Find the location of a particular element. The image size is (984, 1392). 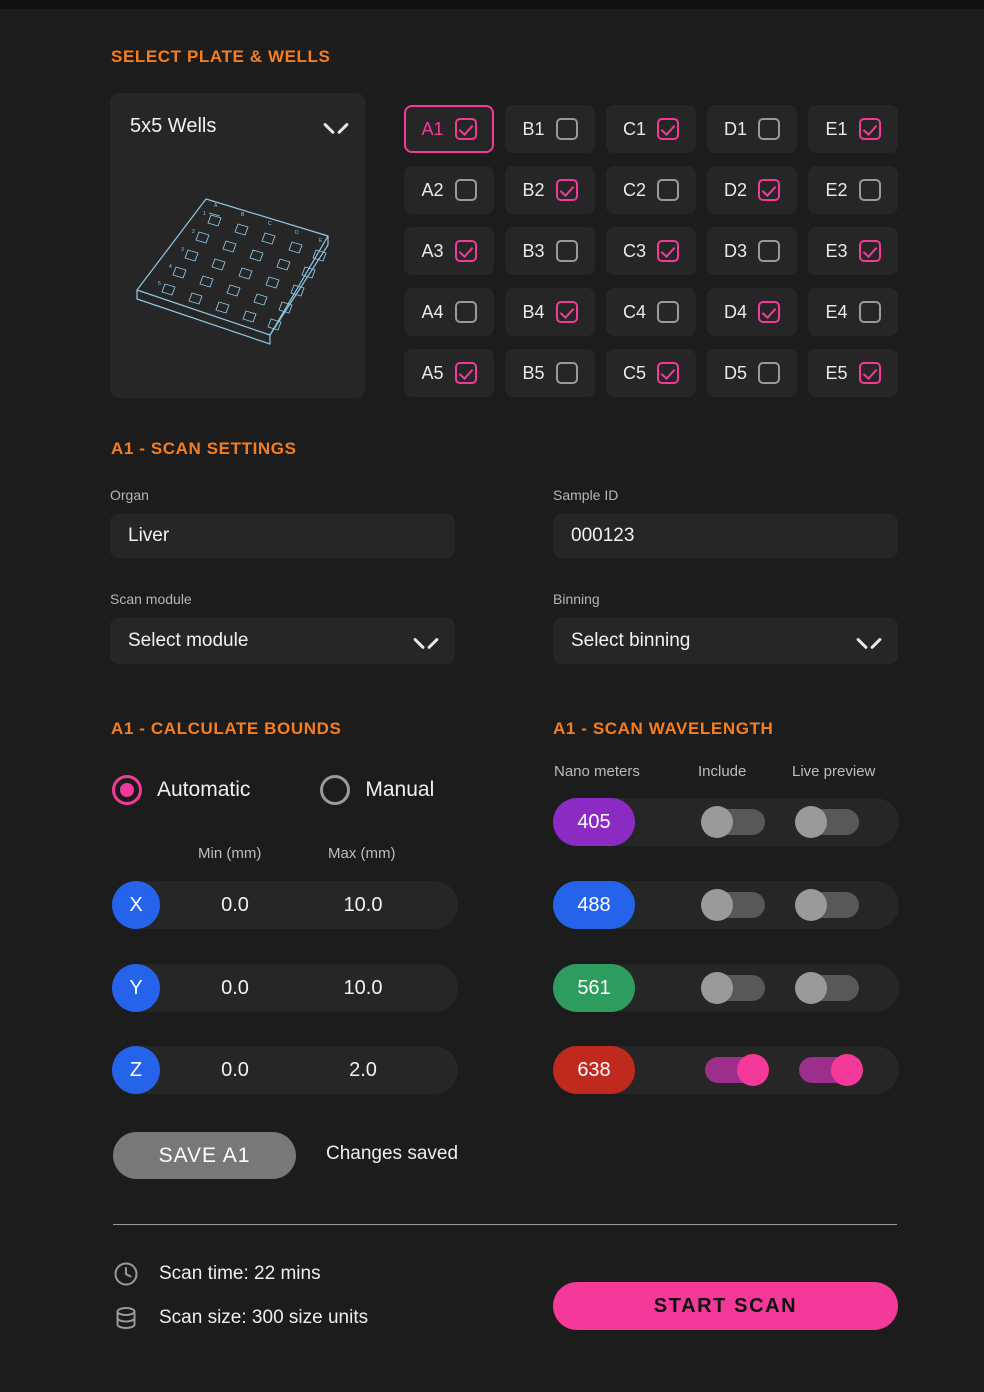

well-c4: C4 is located at coordinates (651, 312).